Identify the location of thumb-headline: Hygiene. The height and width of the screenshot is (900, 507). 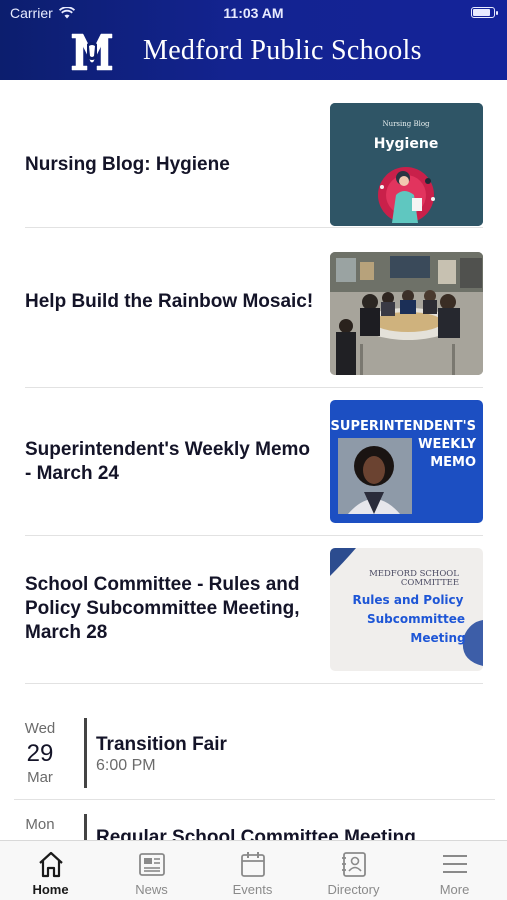
(406, 144).